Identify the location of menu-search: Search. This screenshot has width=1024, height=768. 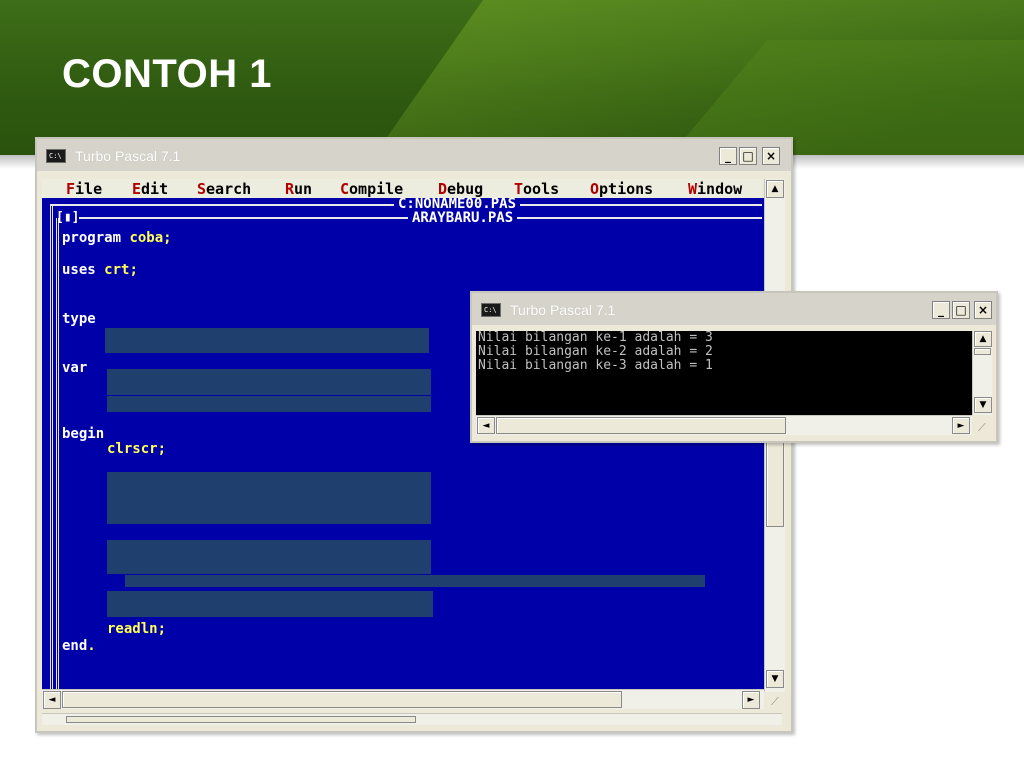
(224, 189).